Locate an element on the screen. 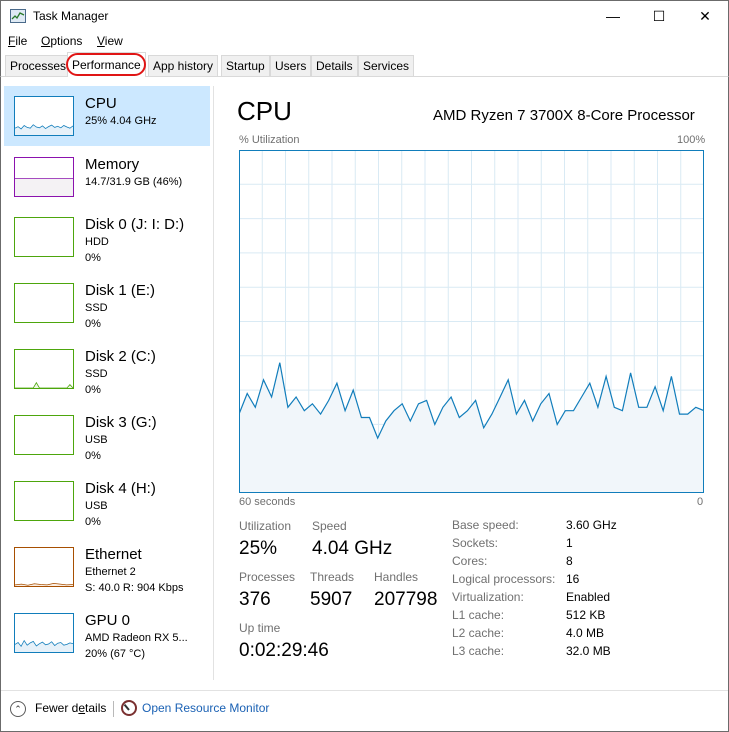 Image resolution: width=729 pixels, height=732 pixels. uptime-label: Up time is located at coordinates (260, 628).